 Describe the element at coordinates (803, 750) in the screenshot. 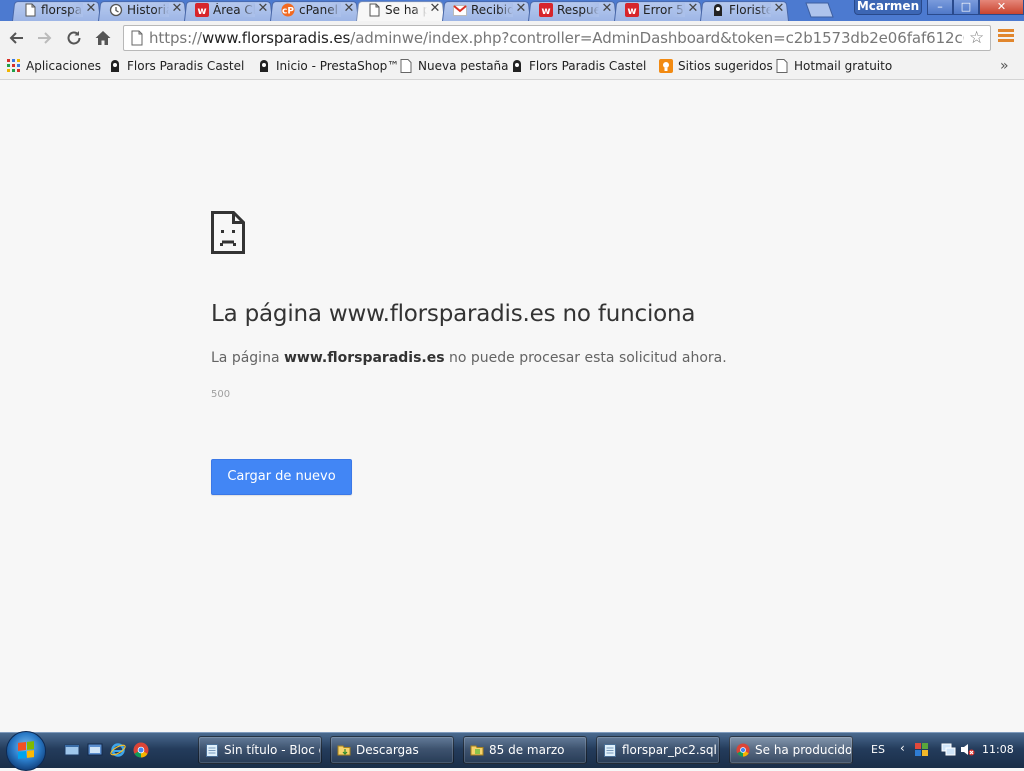

I see `taskbar-item-label: Se ha producido un error` at that location.